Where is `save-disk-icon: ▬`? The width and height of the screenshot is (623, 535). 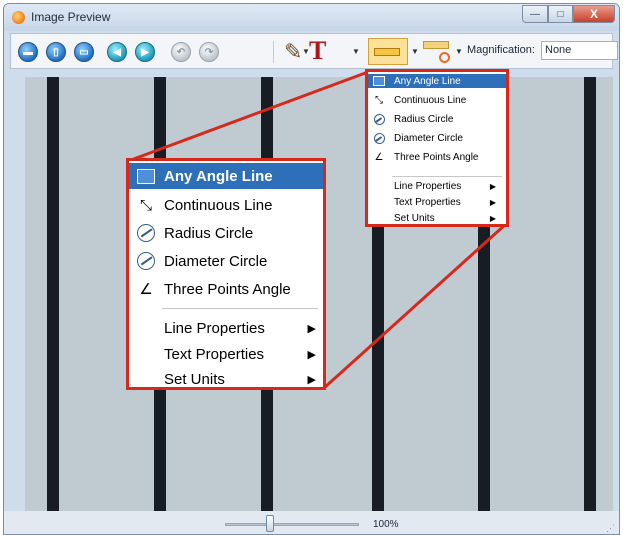 save-disk-icon: ▬ is located at coordinates (28, 52).